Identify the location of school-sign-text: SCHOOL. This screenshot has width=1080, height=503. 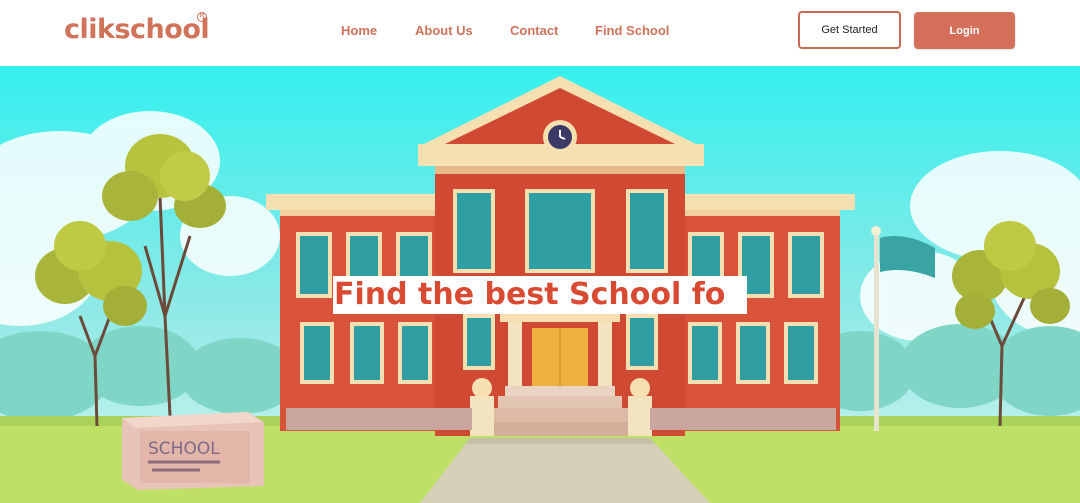
(184, 449).